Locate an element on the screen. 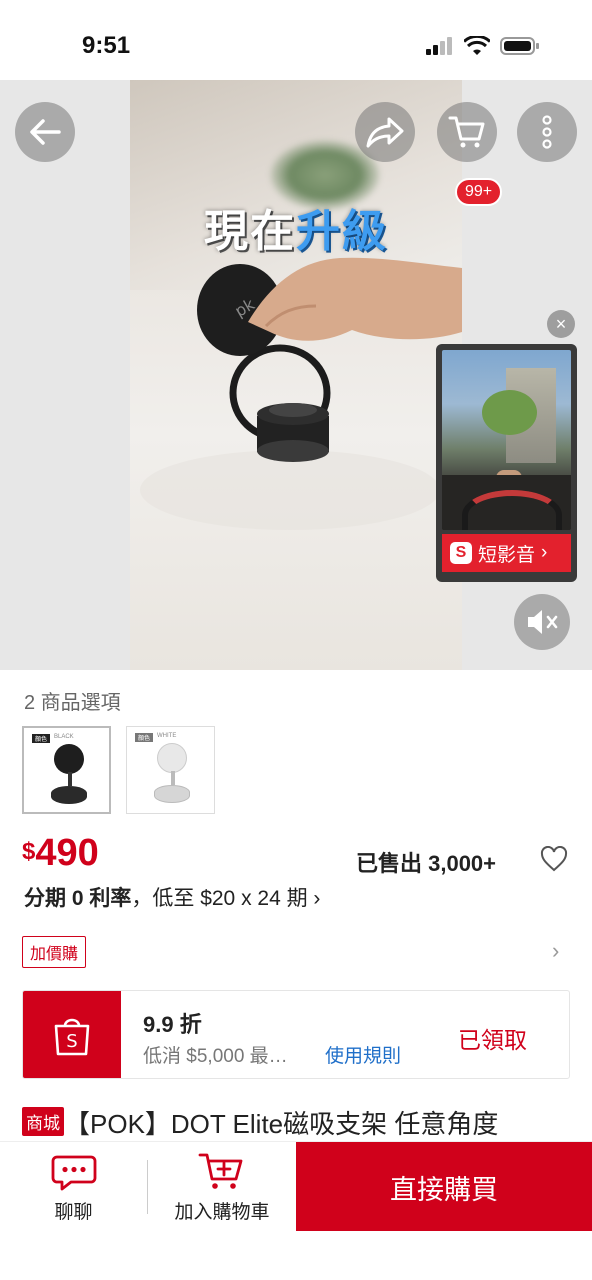 The width and height of the screenshot is (592, 1280). cart-button is located at coordinates (467, 132).